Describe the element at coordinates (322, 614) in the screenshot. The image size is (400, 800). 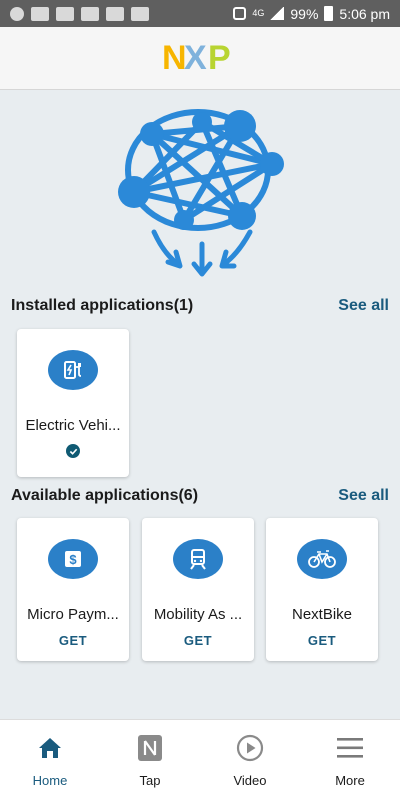
I see `app-name: NextBike` at that location.